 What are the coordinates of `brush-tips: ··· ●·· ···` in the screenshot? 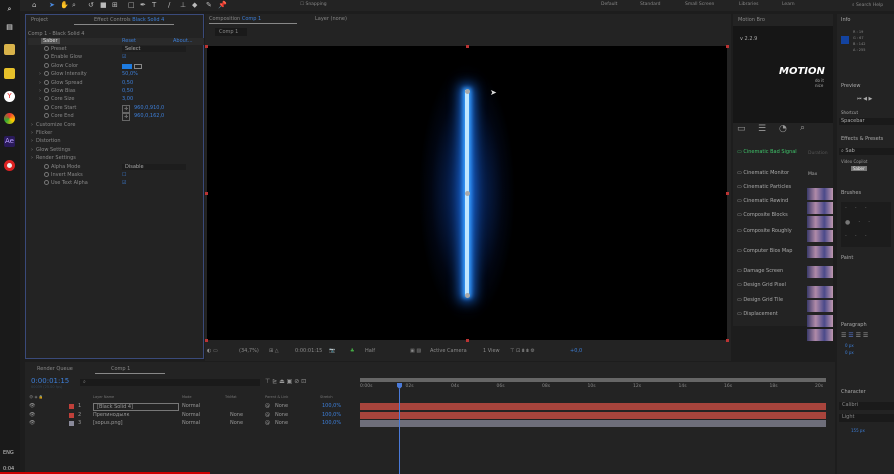 It's located at (866, 224).